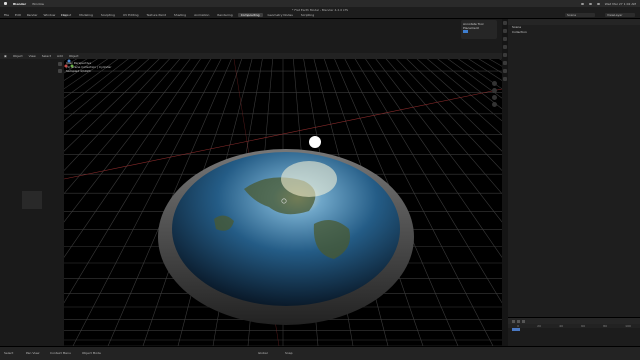 The width and height of the screenshot is (640, 360). I want to click on select-tool-icon, so click(60, 64).